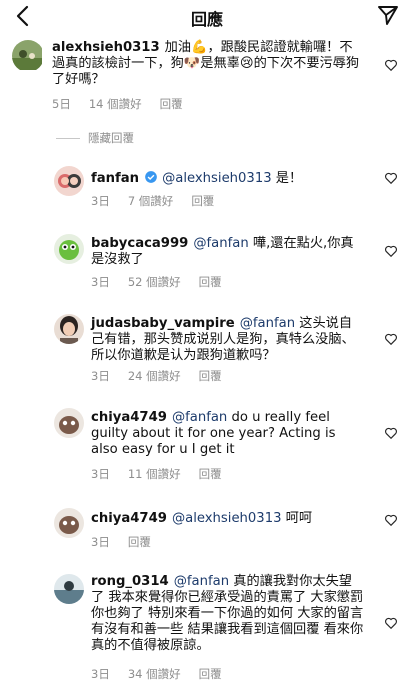 This screenshot has height=698, width=414. I want to click on top-bar: 回應, so click(207, 18).